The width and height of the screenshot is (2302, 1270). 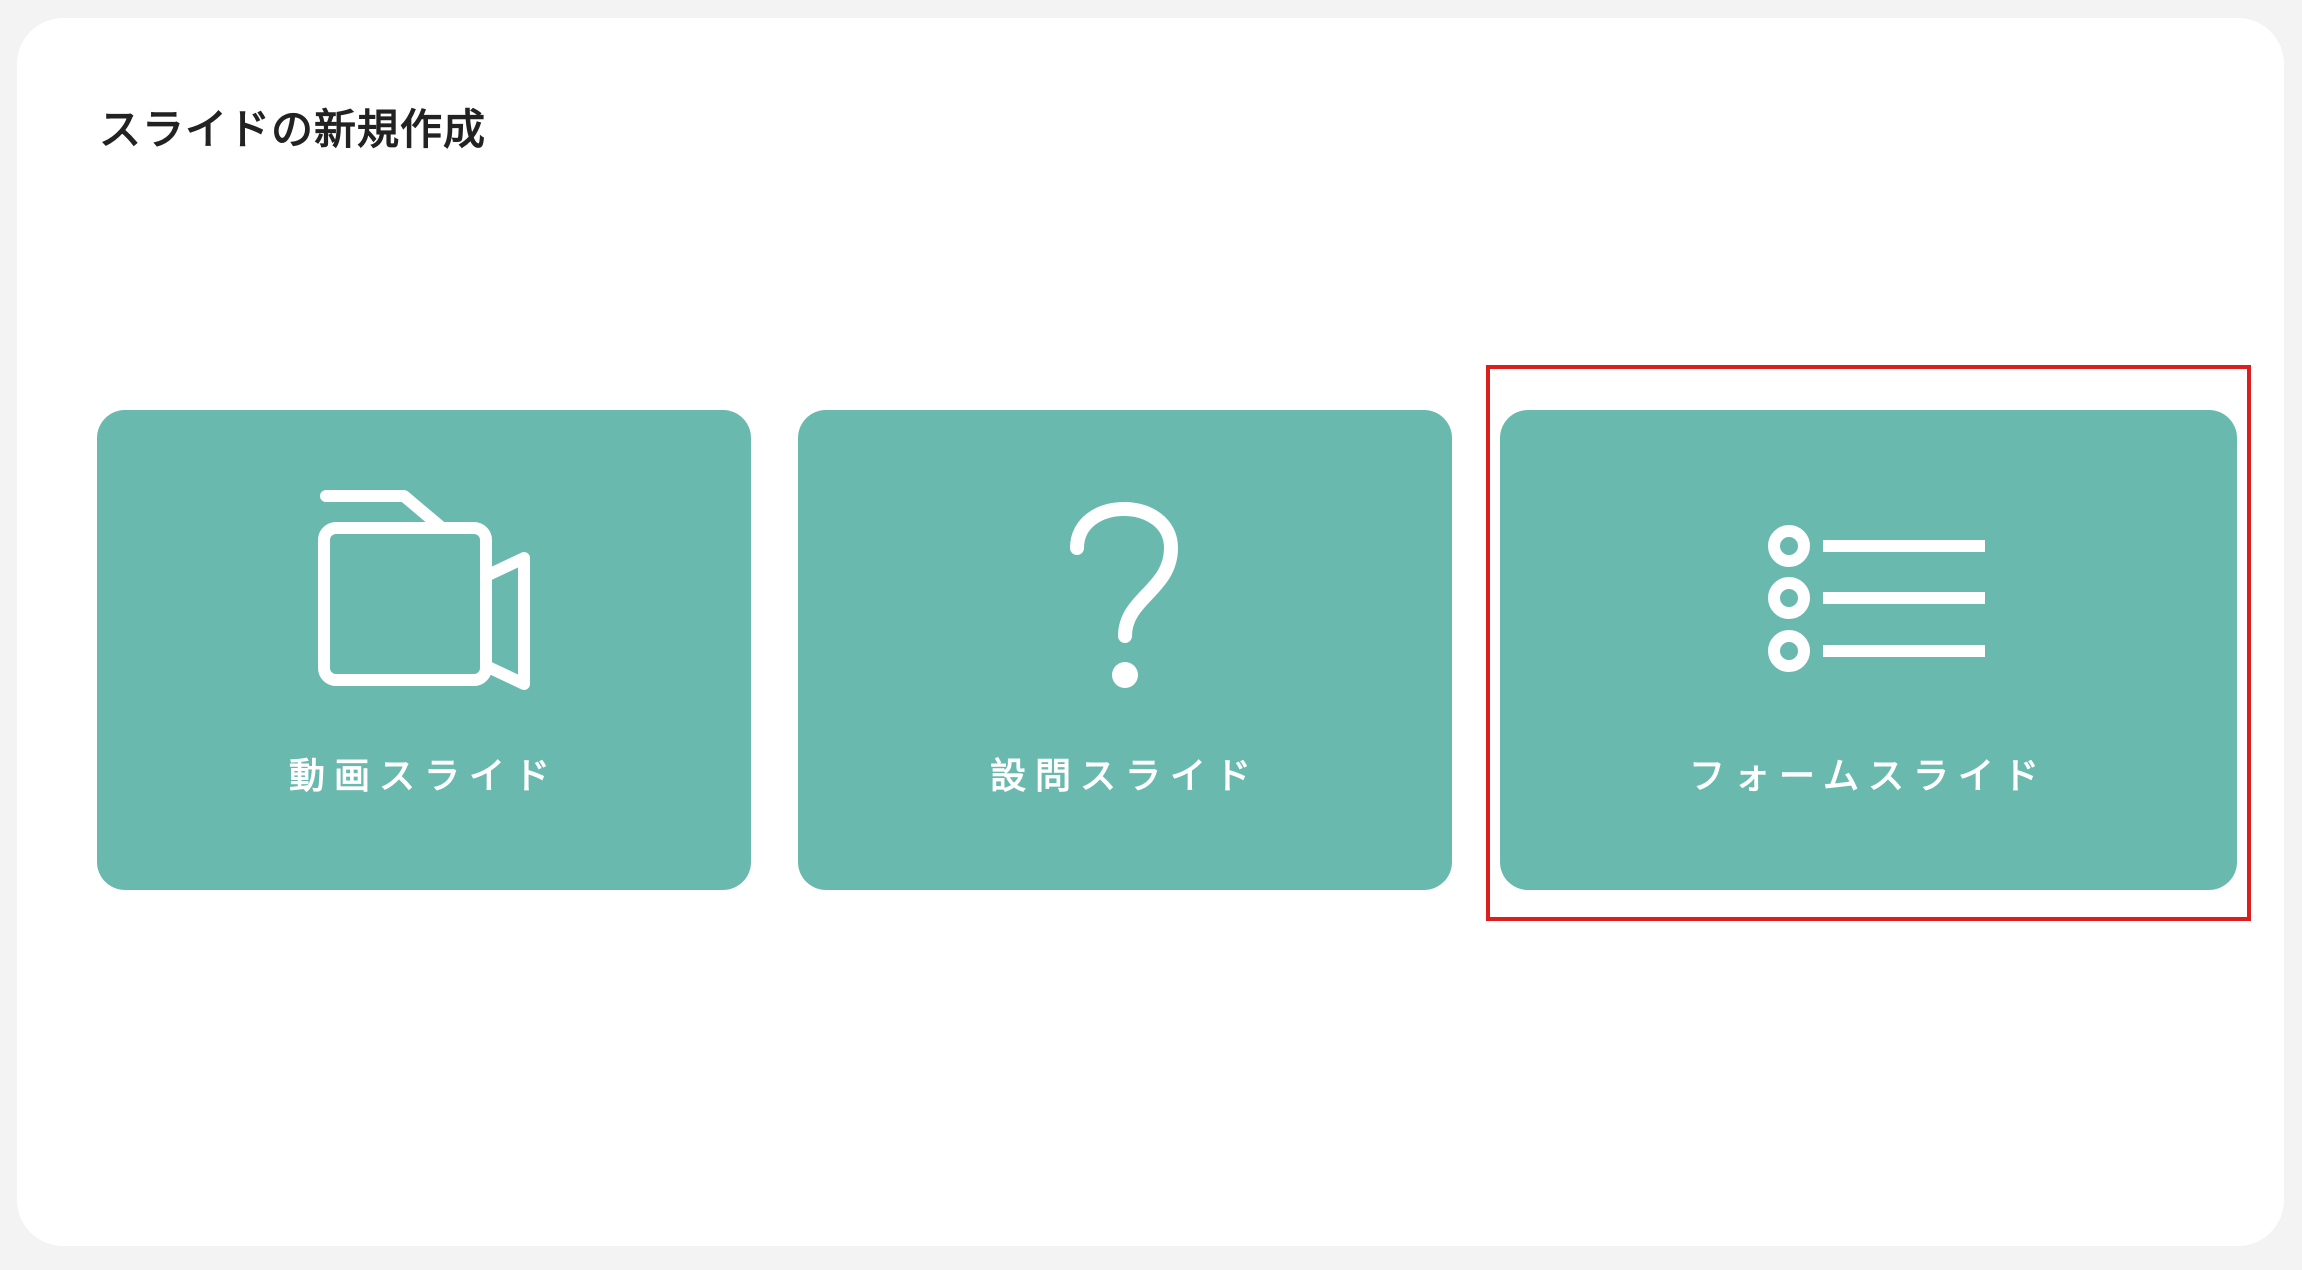 I want to click on list-icon, so click(x=1876, y=598).